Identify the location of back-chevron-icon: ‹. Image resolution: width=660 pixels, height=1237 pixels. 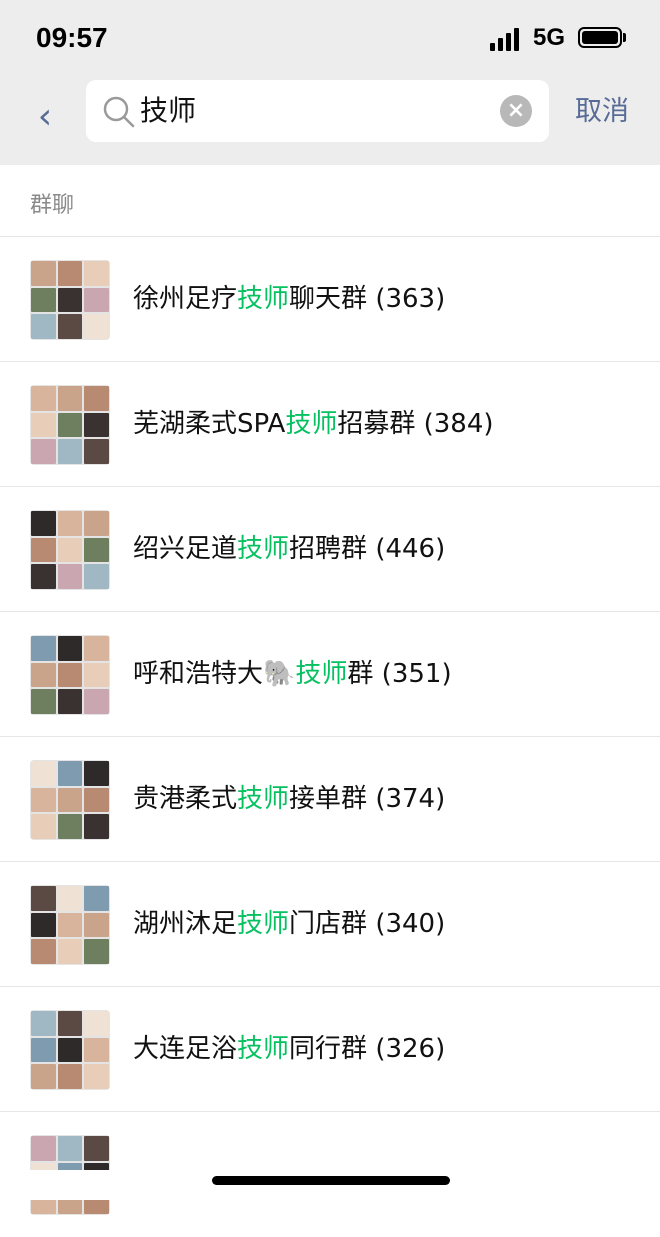
(45, 117).